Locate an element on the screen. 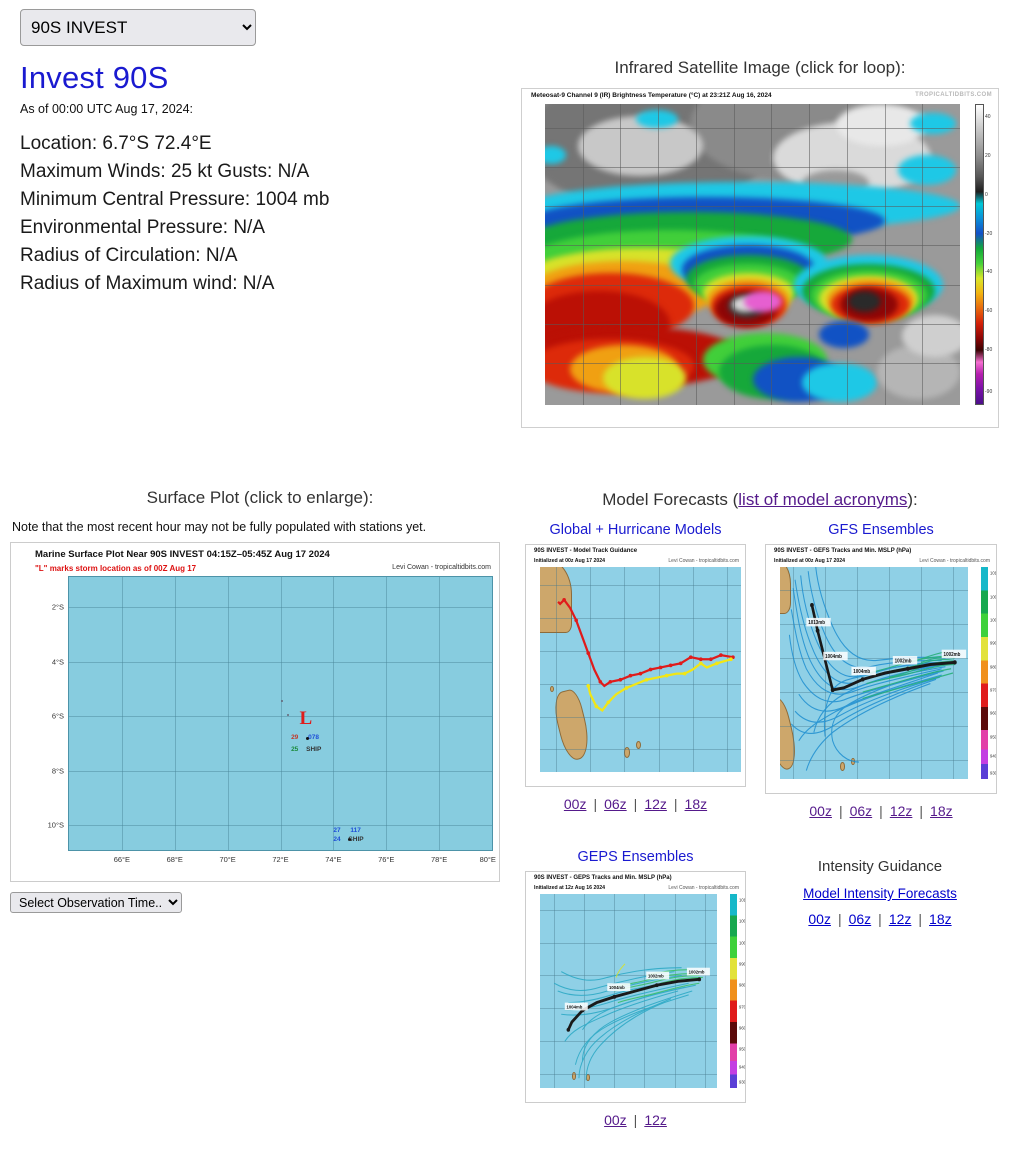 Image resolution: width=1020 pixels, height=1161 pixels. surface-xtick: 80°E is located at coordinates (487, 859).